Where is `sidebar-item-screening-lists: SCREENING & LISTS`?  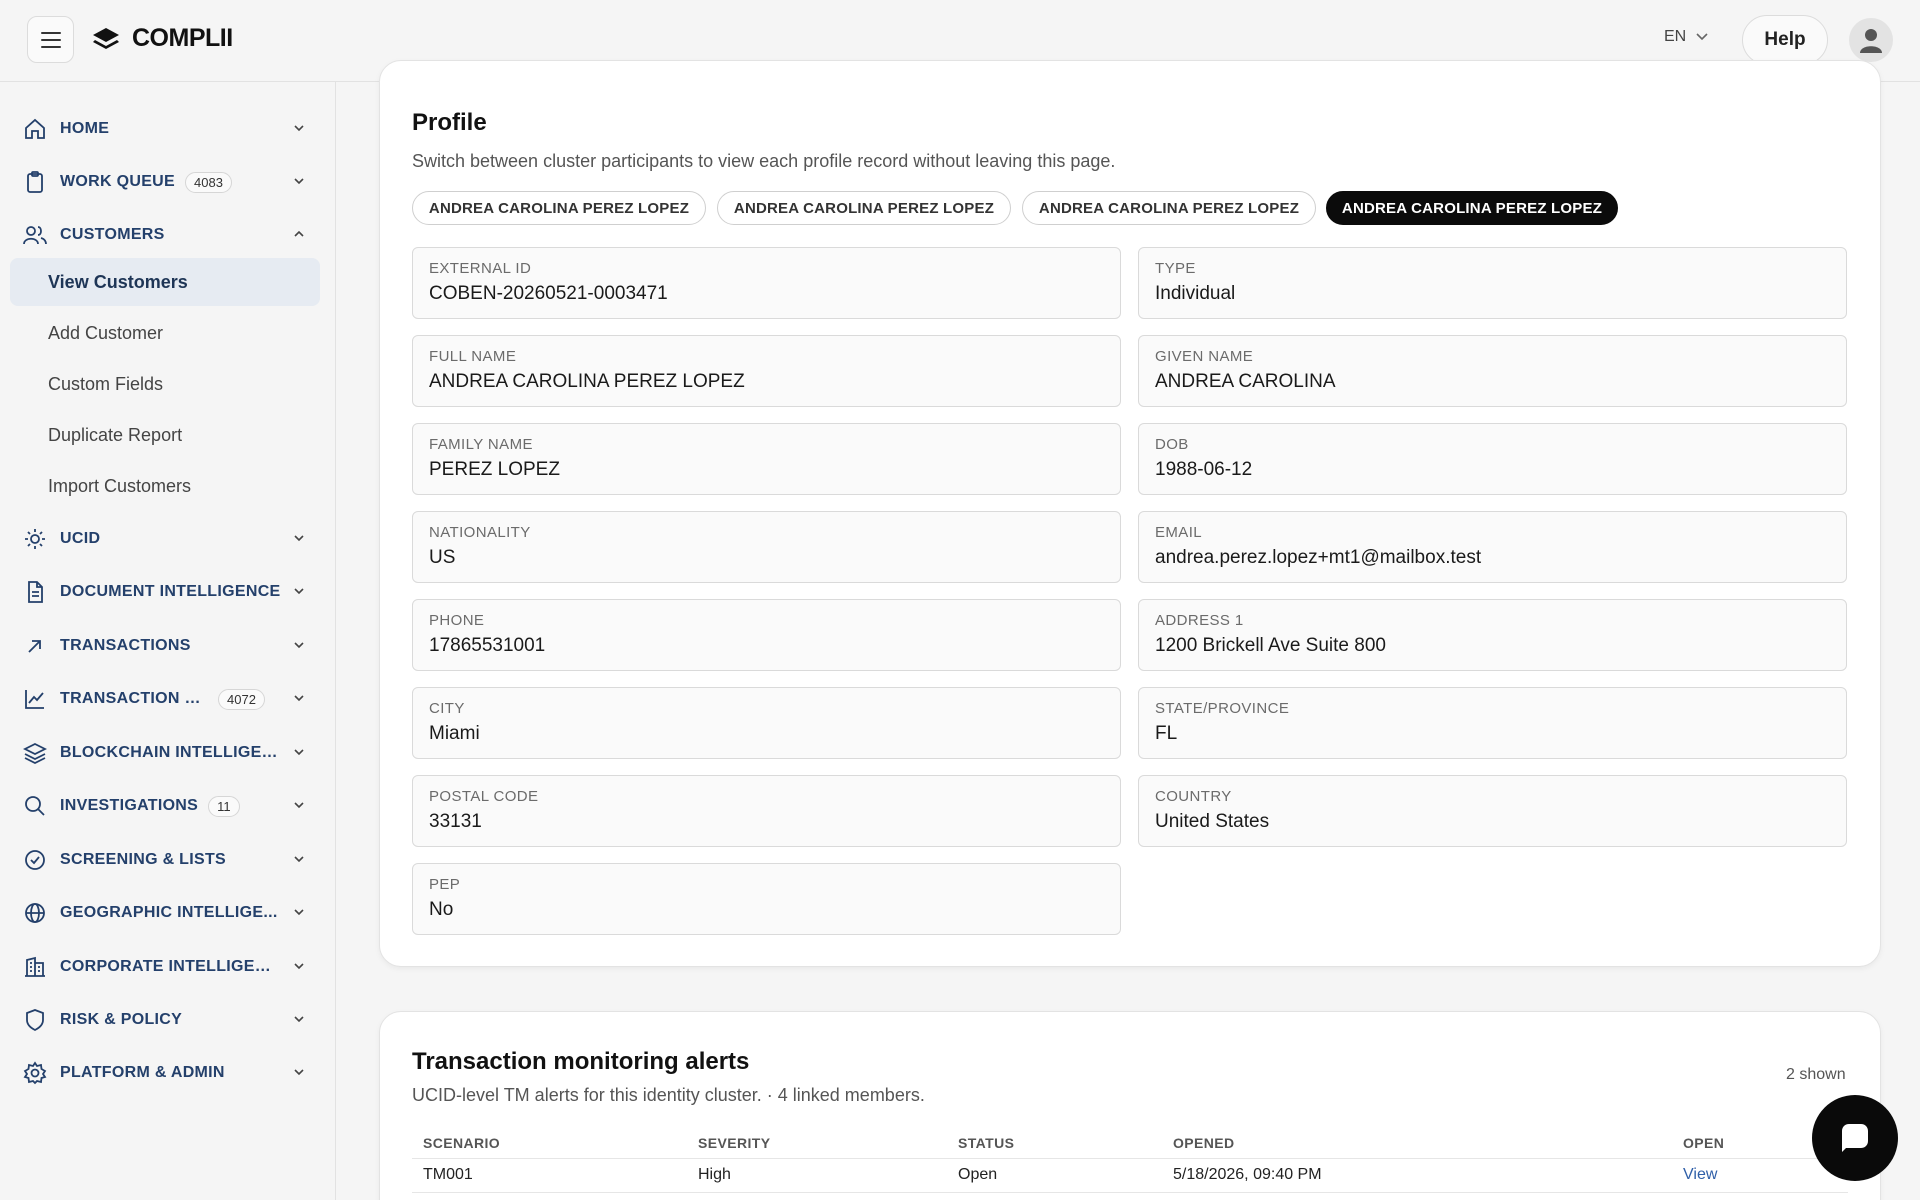
sidebar-item-screening-lists: SCREENING & LISTS is located at coordinates (165, 860).